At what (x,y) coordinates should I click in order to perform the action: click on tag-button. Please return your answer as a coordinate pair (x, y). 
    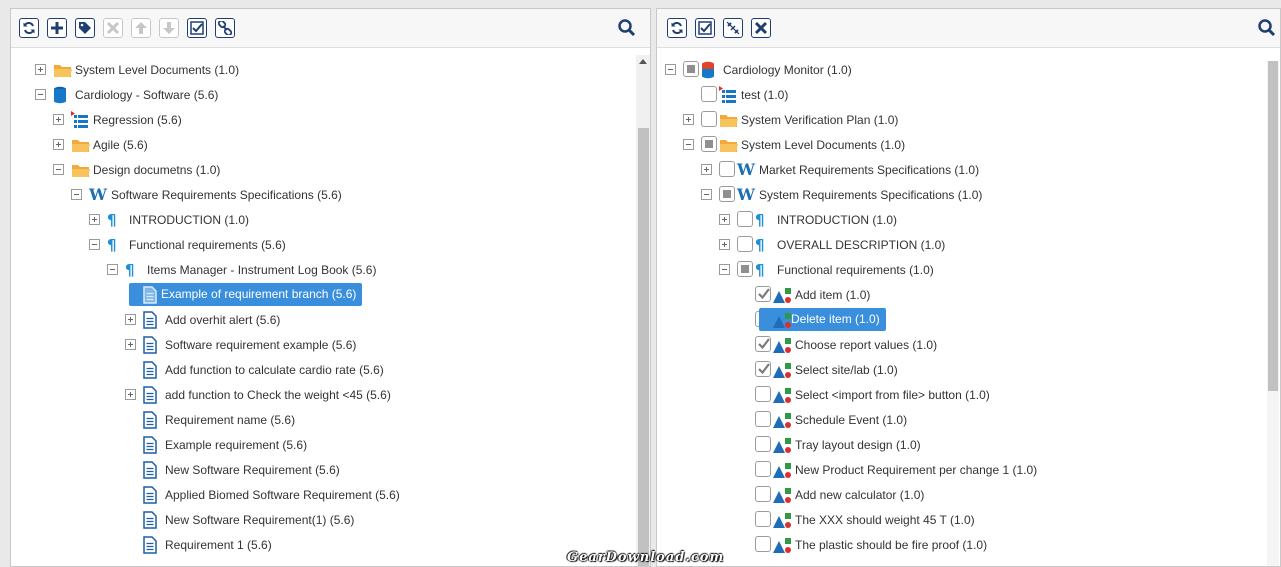
    Looking at the image, I should click on (85, 28).